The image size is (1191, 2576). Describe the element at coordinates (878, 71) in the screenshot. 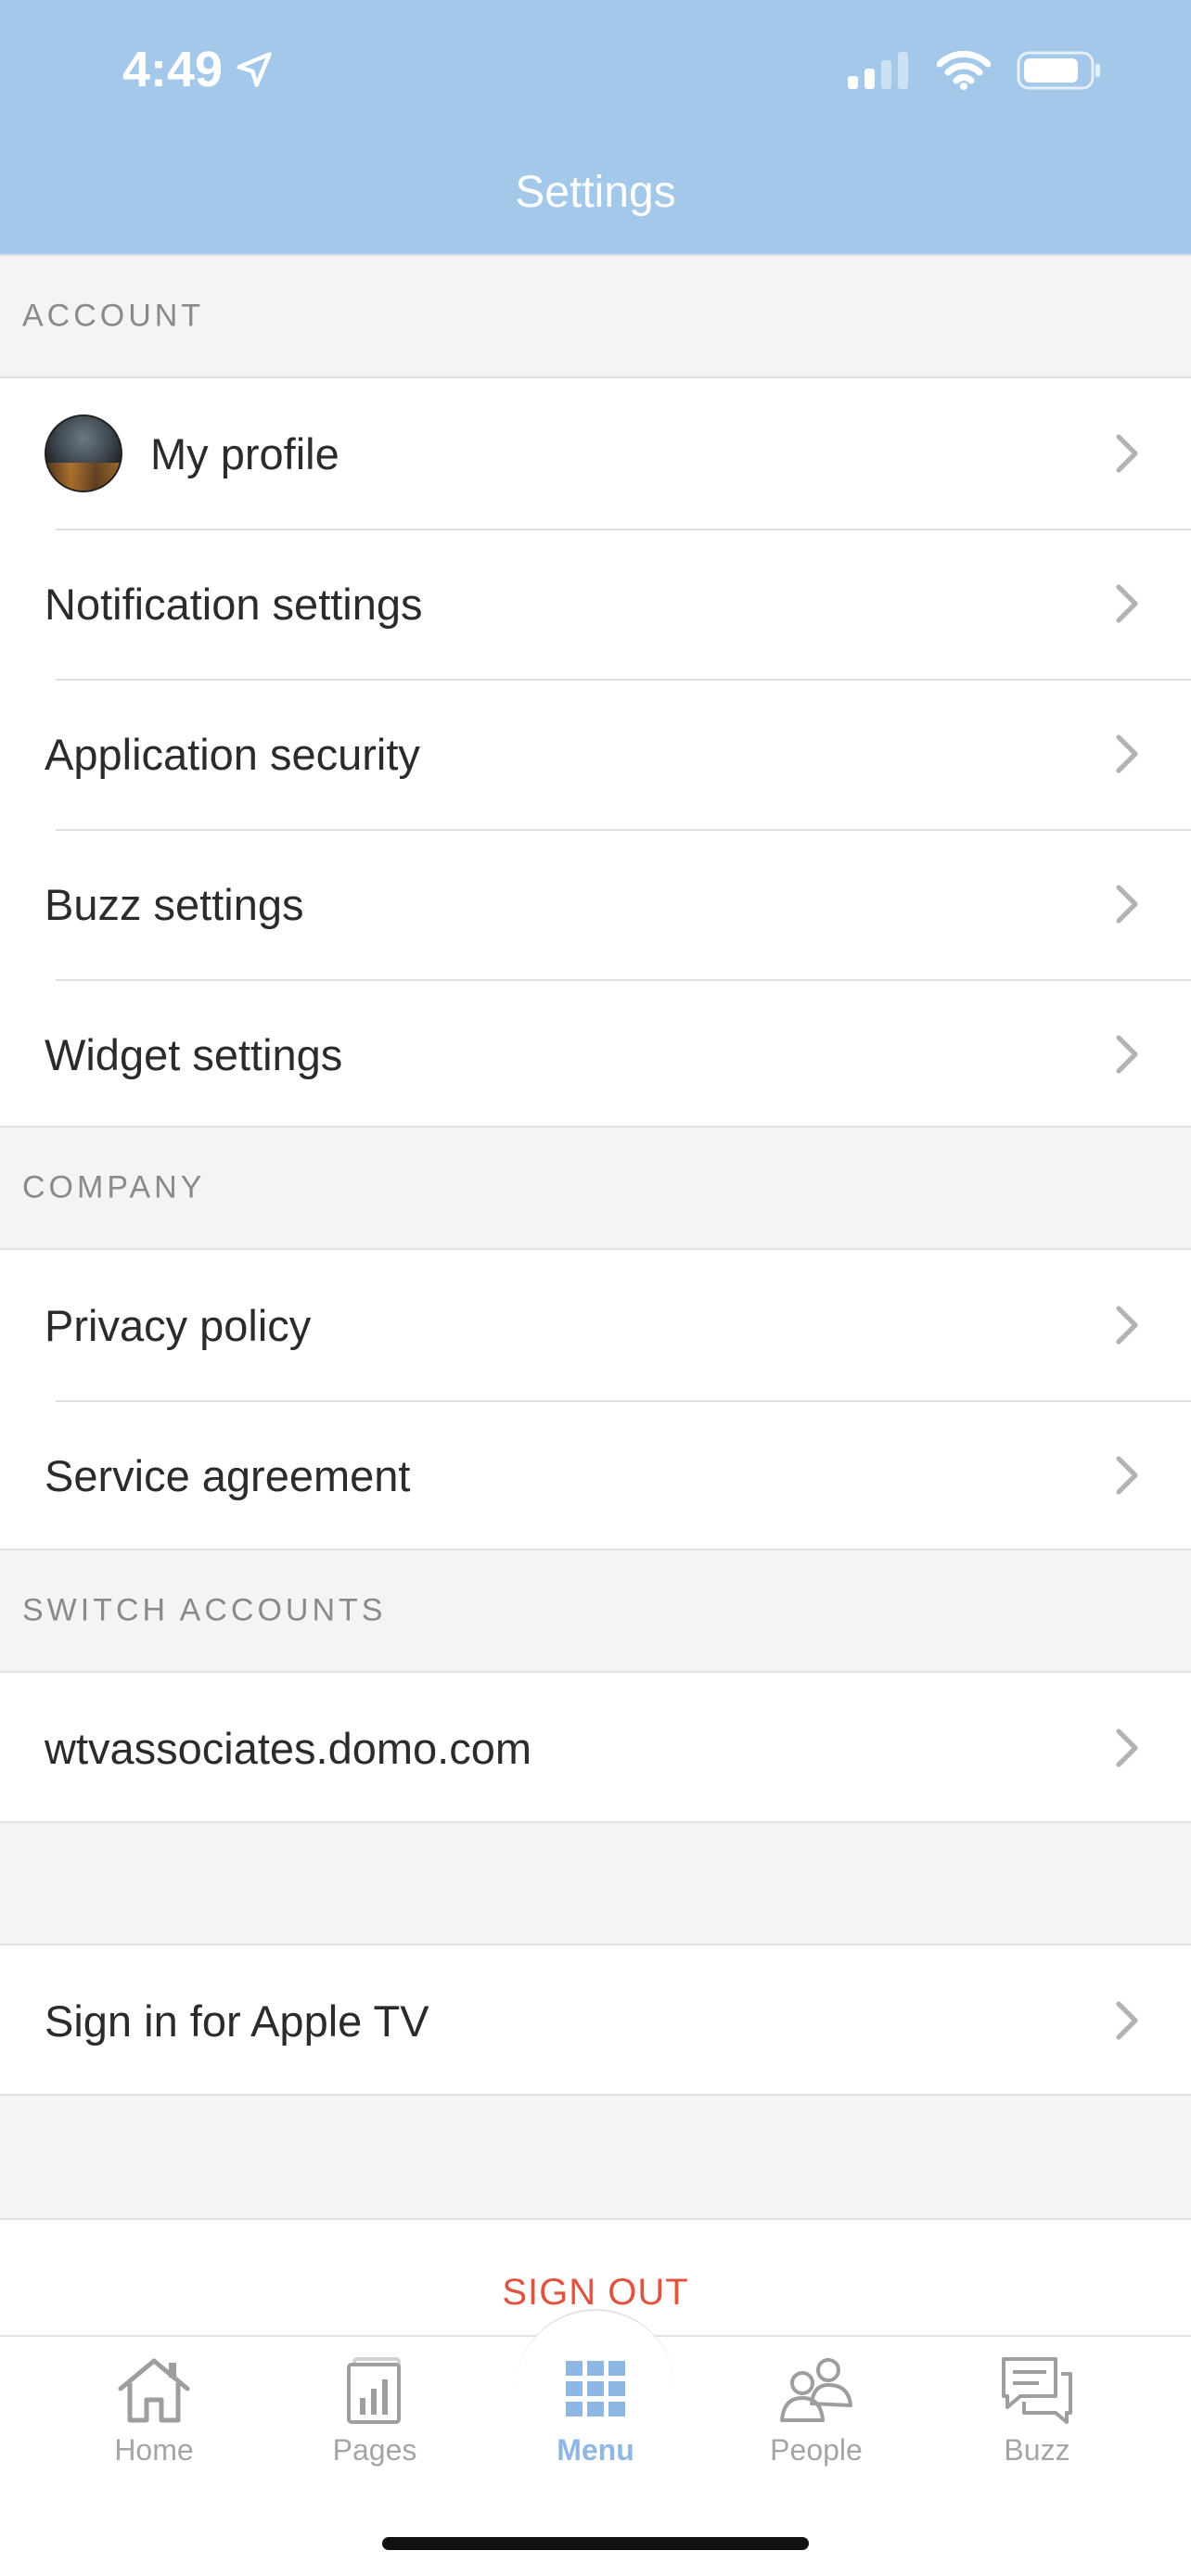

I see `cellular-signal-icon` at that location.